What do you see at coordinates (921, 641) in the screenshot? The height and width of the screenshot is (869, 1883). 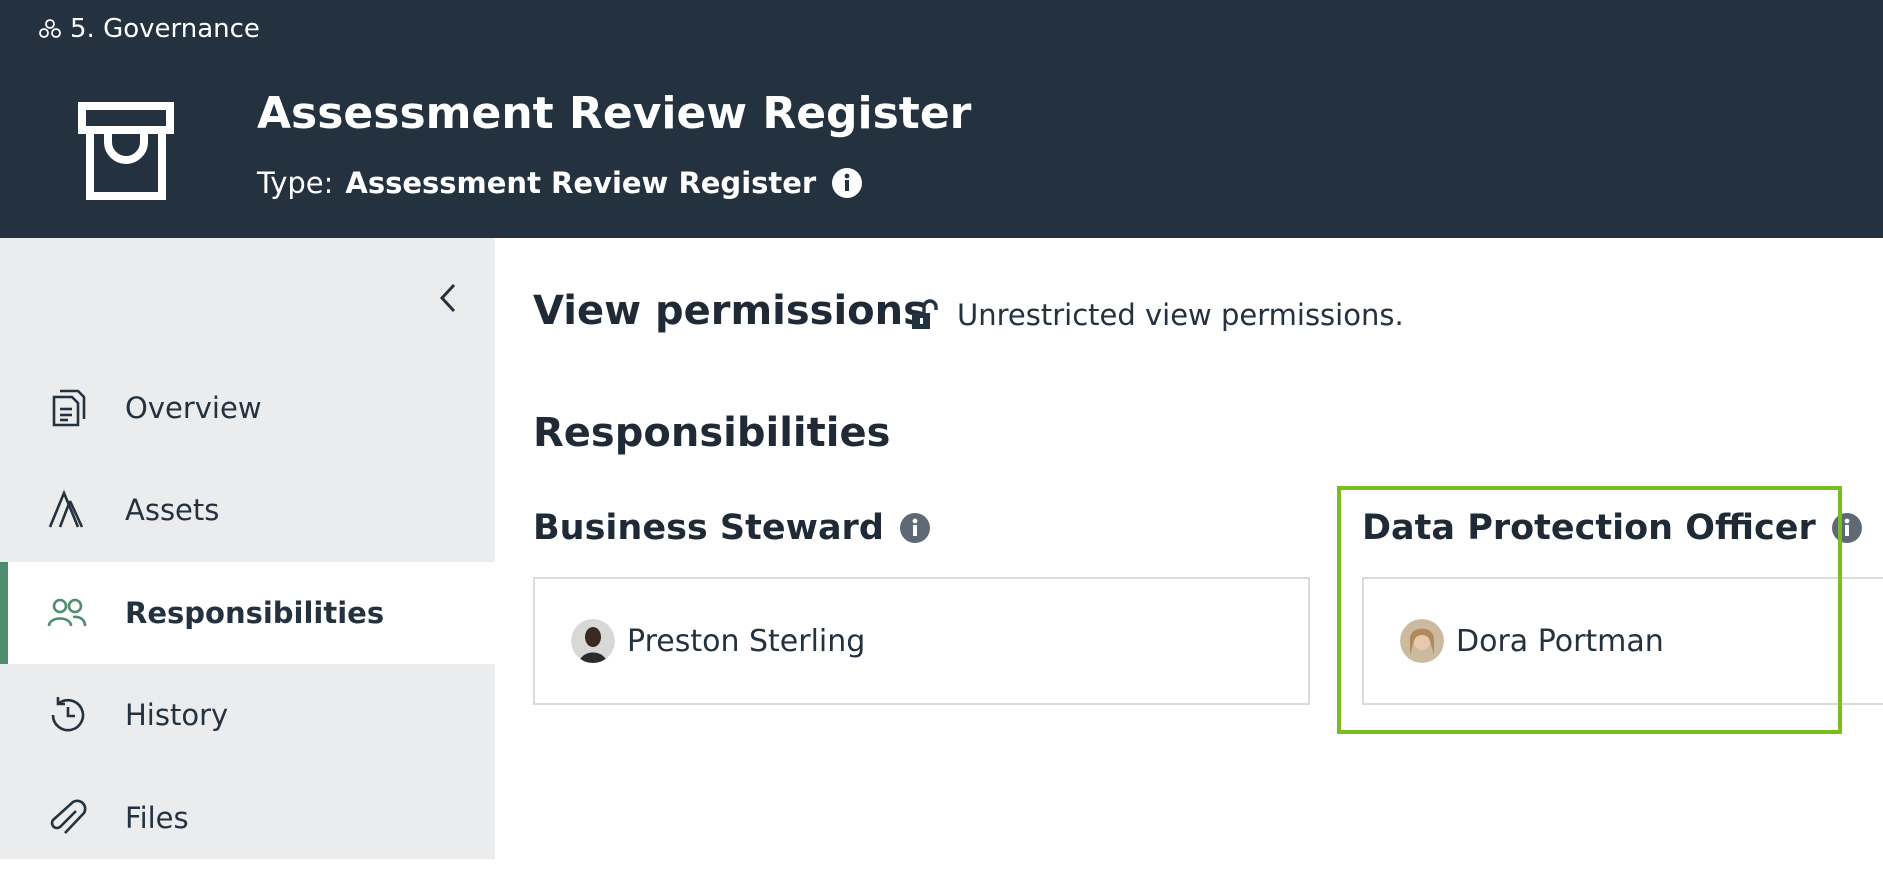 I see `user-card-business-steward: Preston Sterling` at bounding box center [921, 641].